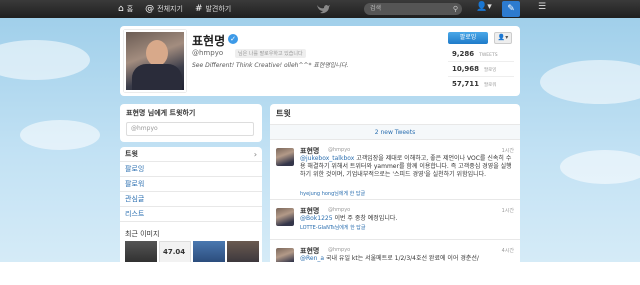 Image resolution: width=640 pixels, height=285 pixels. I want to click on verified-badge-icon: ✓, so click(233, 39).